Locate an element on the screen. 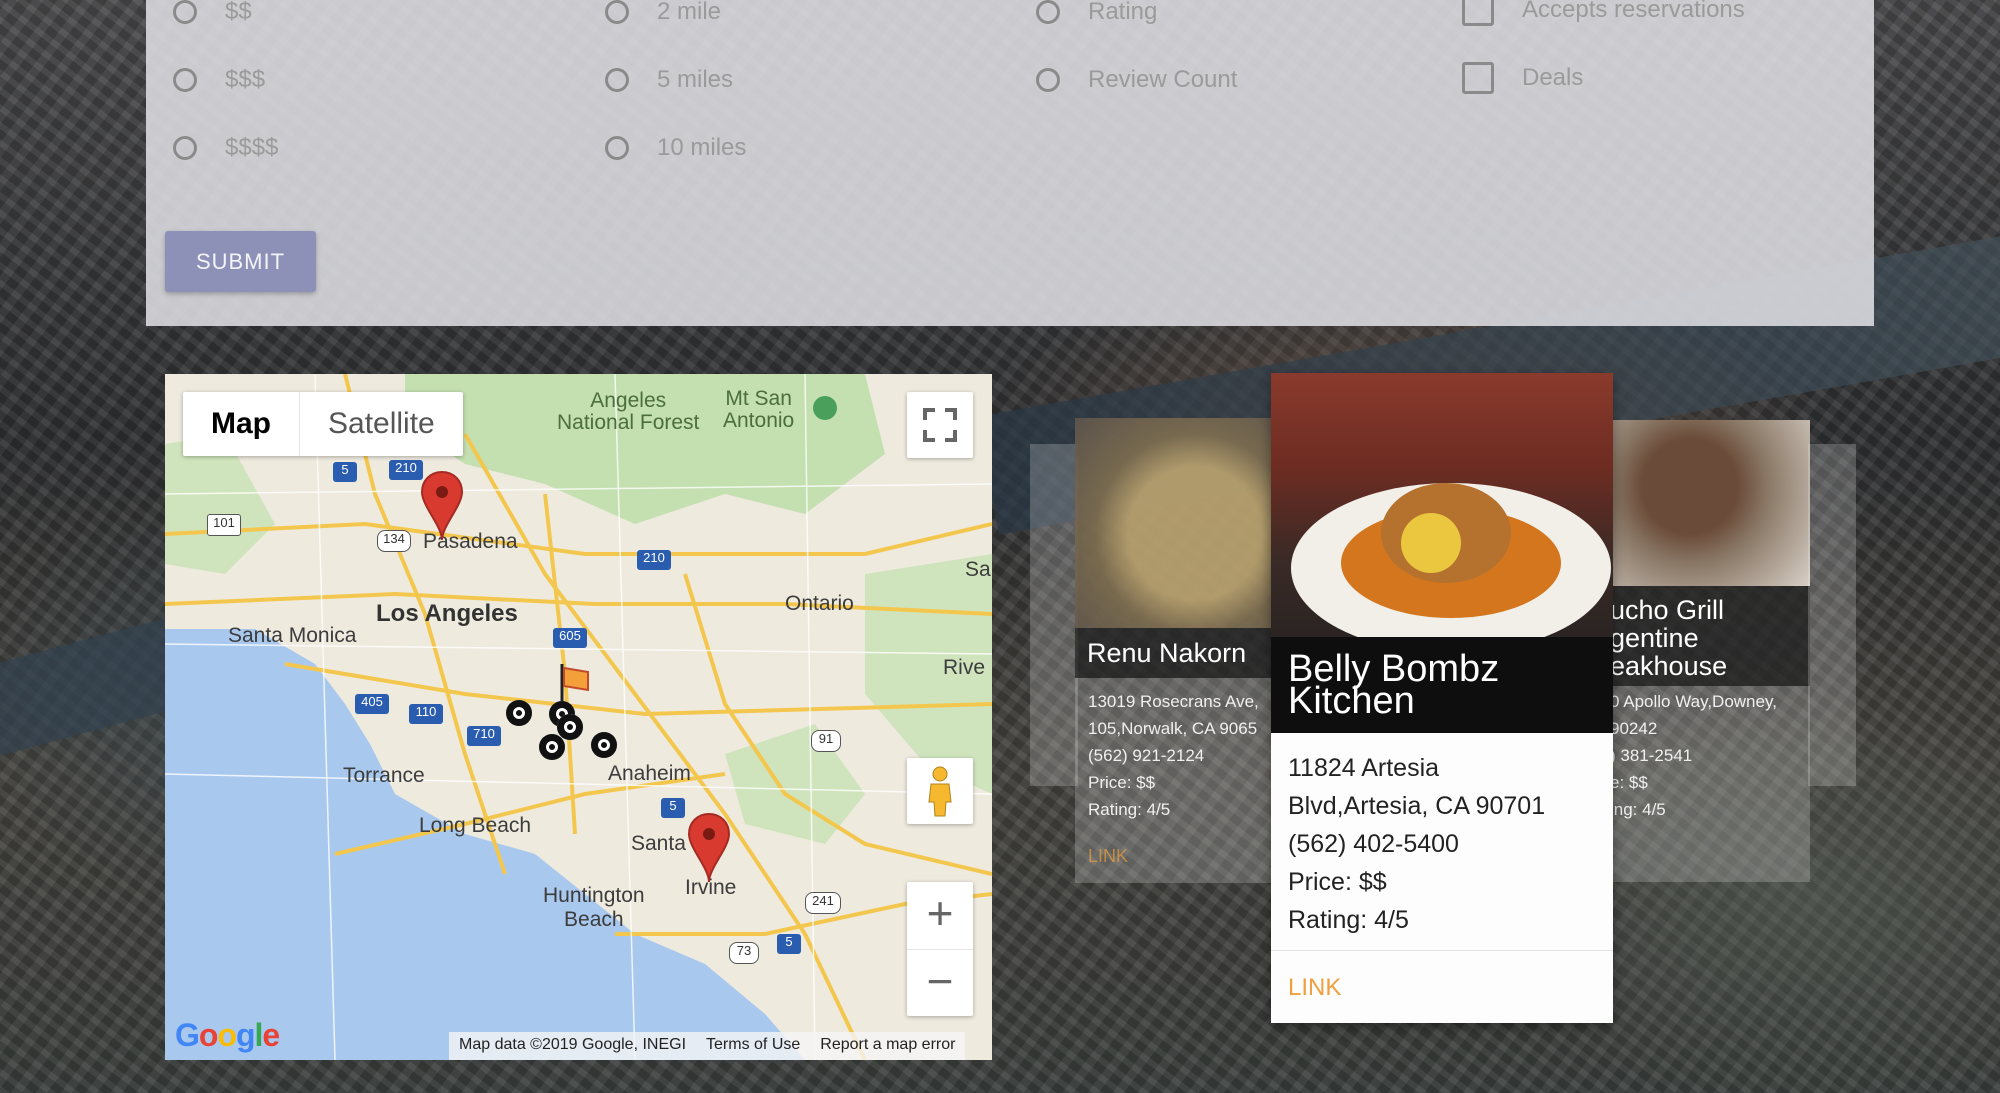  highway-shield: 101 is located at coordinates (224, 525).